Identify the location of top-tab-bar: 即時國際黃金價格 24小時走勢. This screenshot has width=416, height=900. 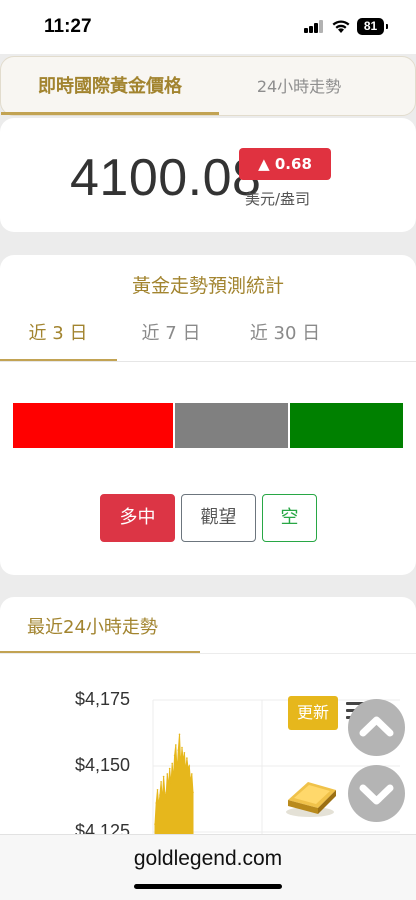
(208, 86).